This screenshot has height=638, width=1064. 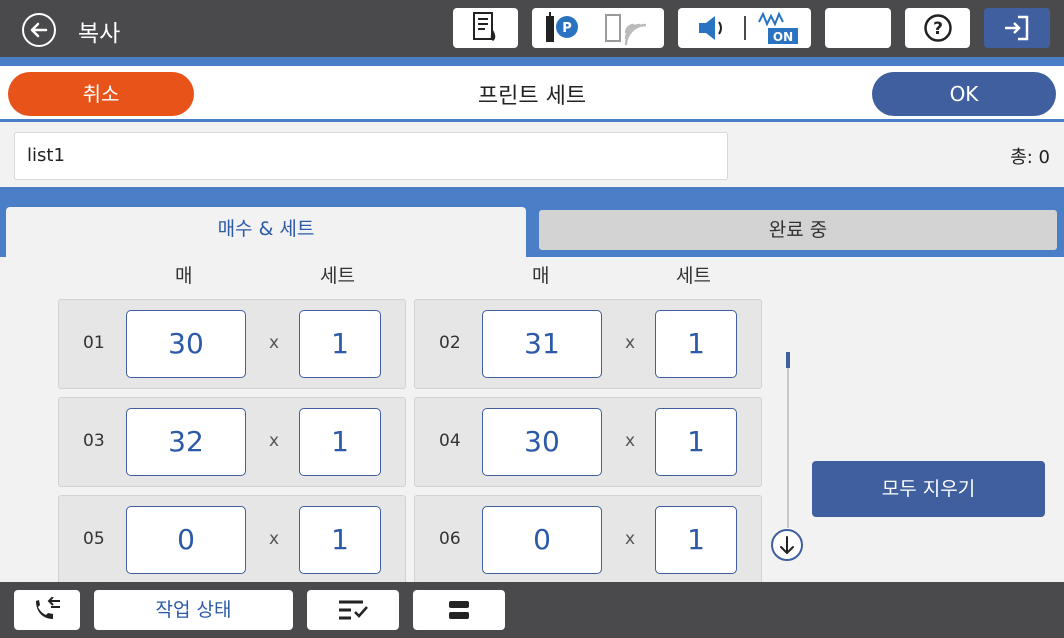 I want to click on svg-text: P, so click(x=567, y=28).